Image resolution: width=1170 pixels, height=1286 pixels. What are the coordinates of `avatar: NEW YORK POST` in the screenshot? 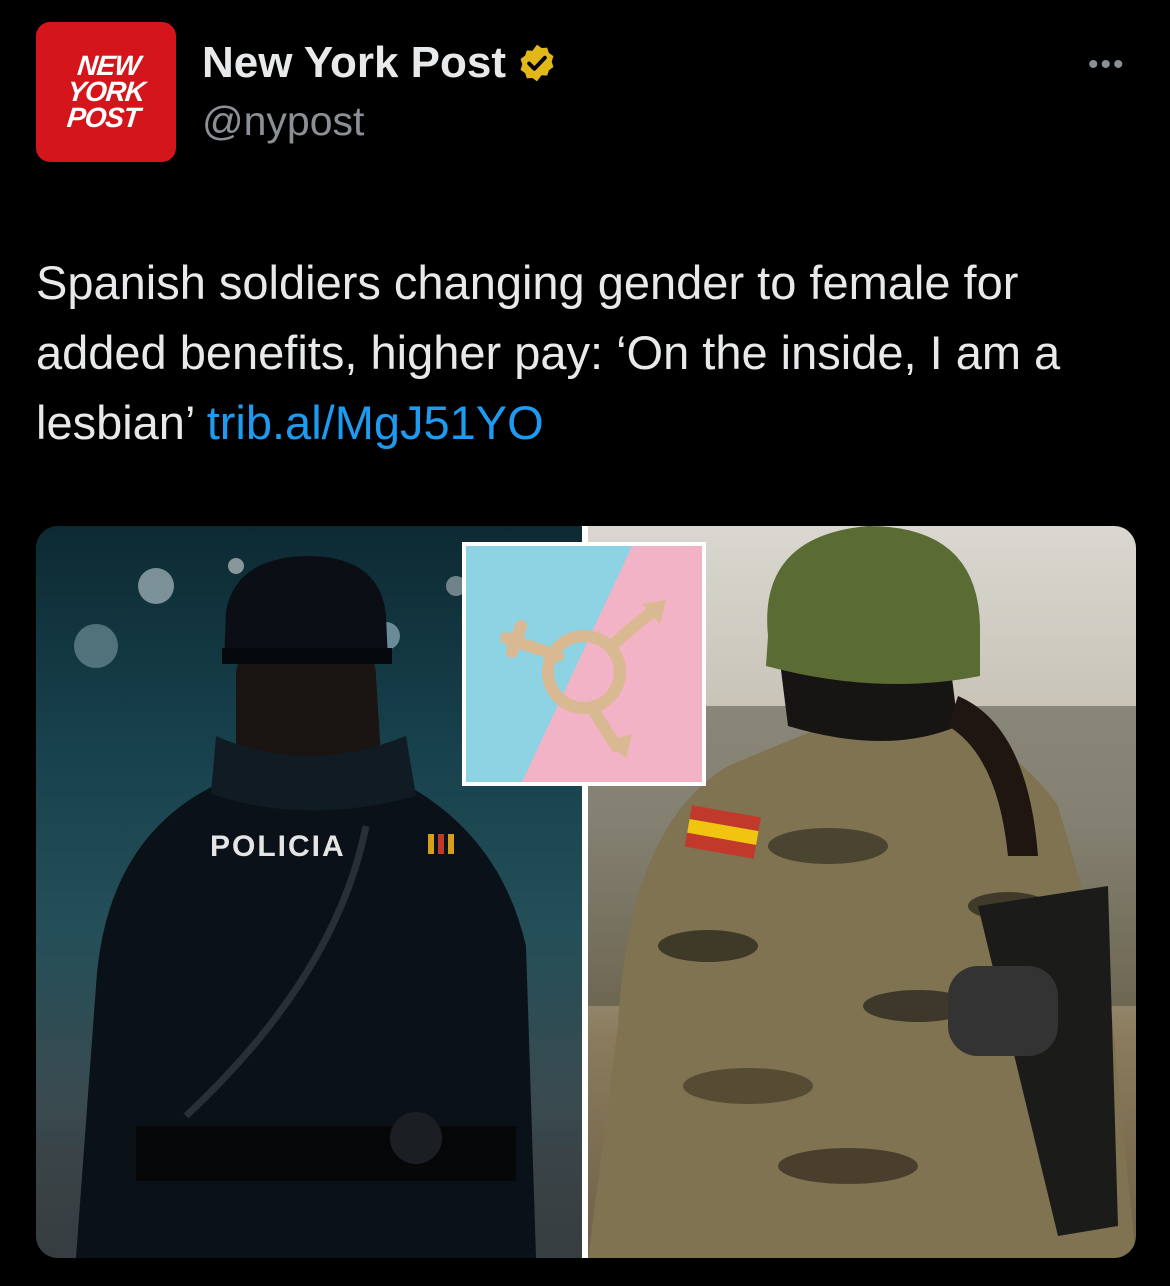 It's located at (106, 92).